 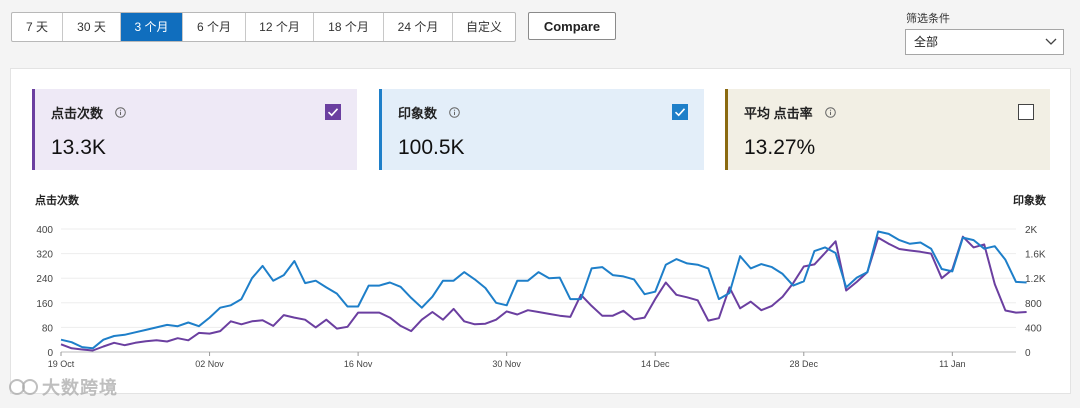 What do you see at coordinates (484, 27) in the screenshot?
I see `range-option-7: 自定义` at bounding box center [484, 27].